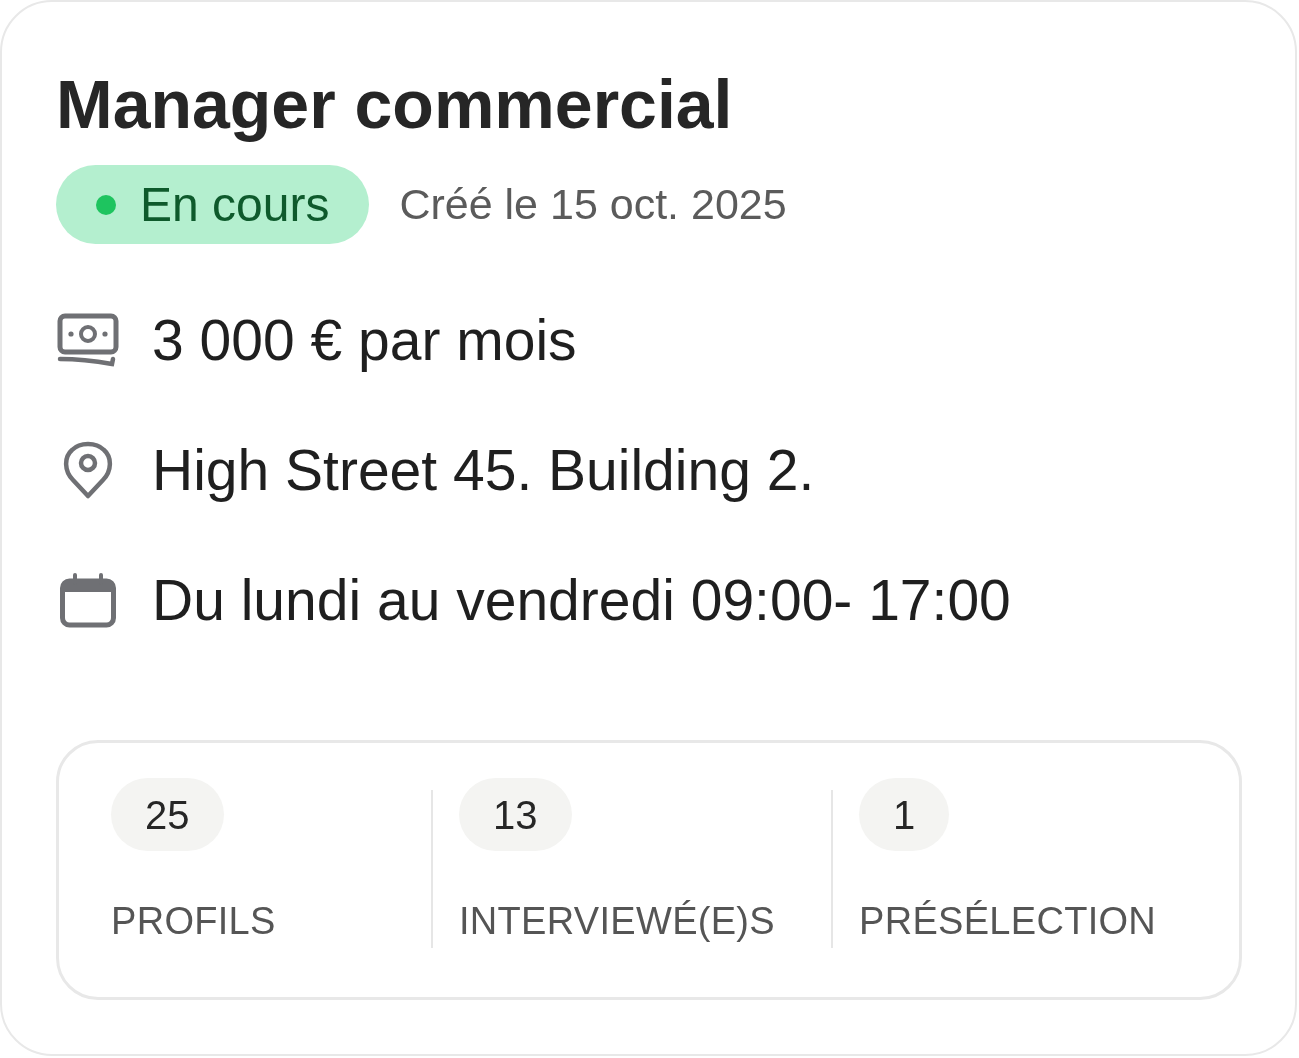 The height and width of the screenshot is (1058, 1299). Describe the element at coordinates (1008, 921) in the screenshot. I see `stat-label: PRÉSÉLECTION` at that location.